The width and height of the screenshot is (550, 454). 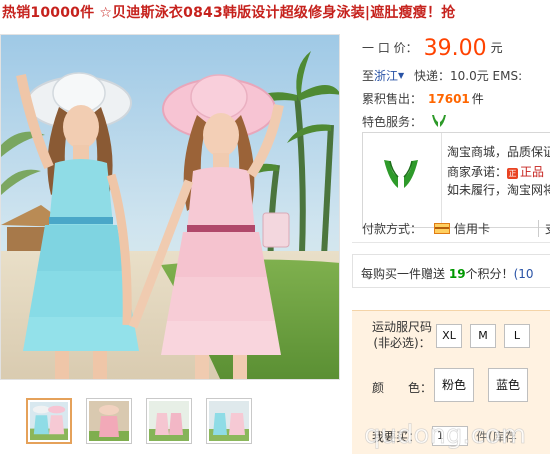 What do you see at coordinates (483, 336) in the screenshot?
I see `size-option-m: M` at bounding box center [483, 336].